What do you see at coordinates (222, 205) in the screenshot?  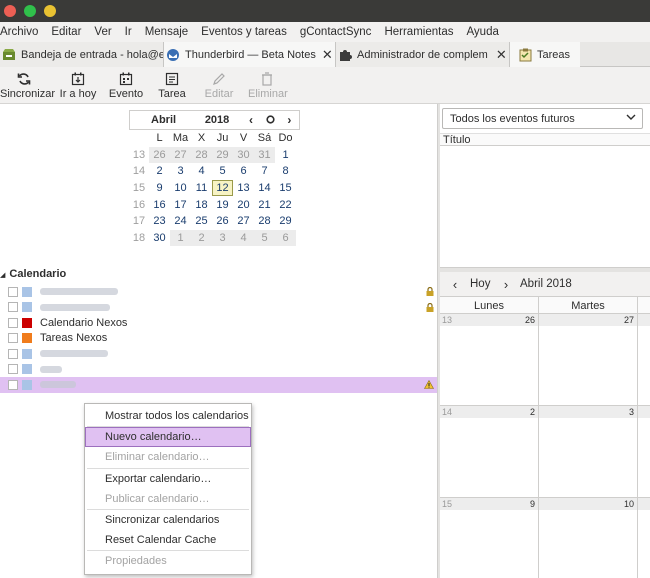 I see `minimonth-day: 19` at bounding box center [222, 205].